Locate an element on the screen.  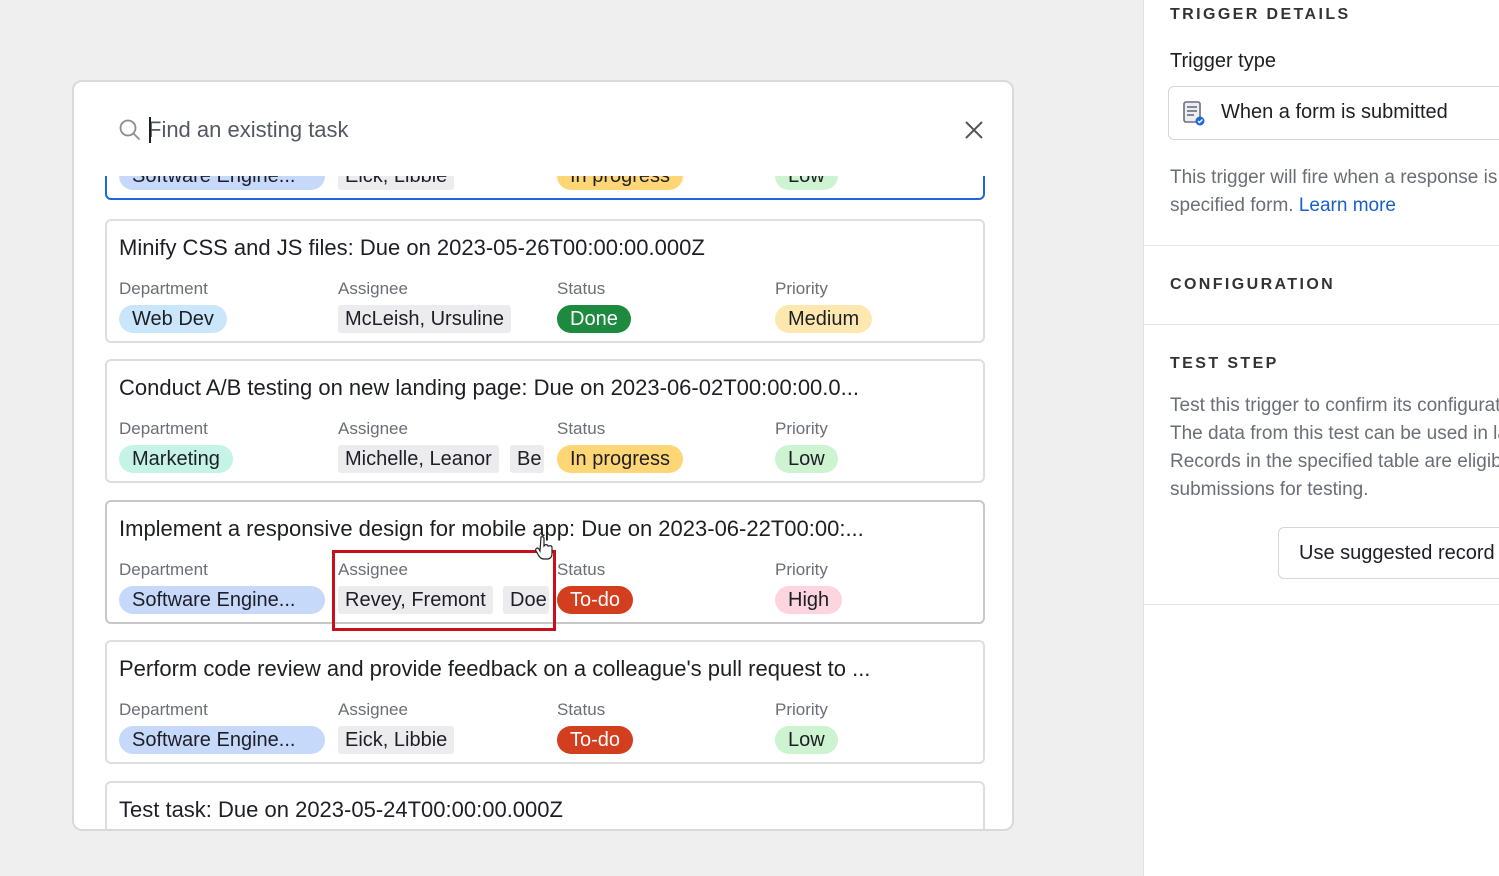
pointer-cursor-icon is located at coordinates (544, 548).